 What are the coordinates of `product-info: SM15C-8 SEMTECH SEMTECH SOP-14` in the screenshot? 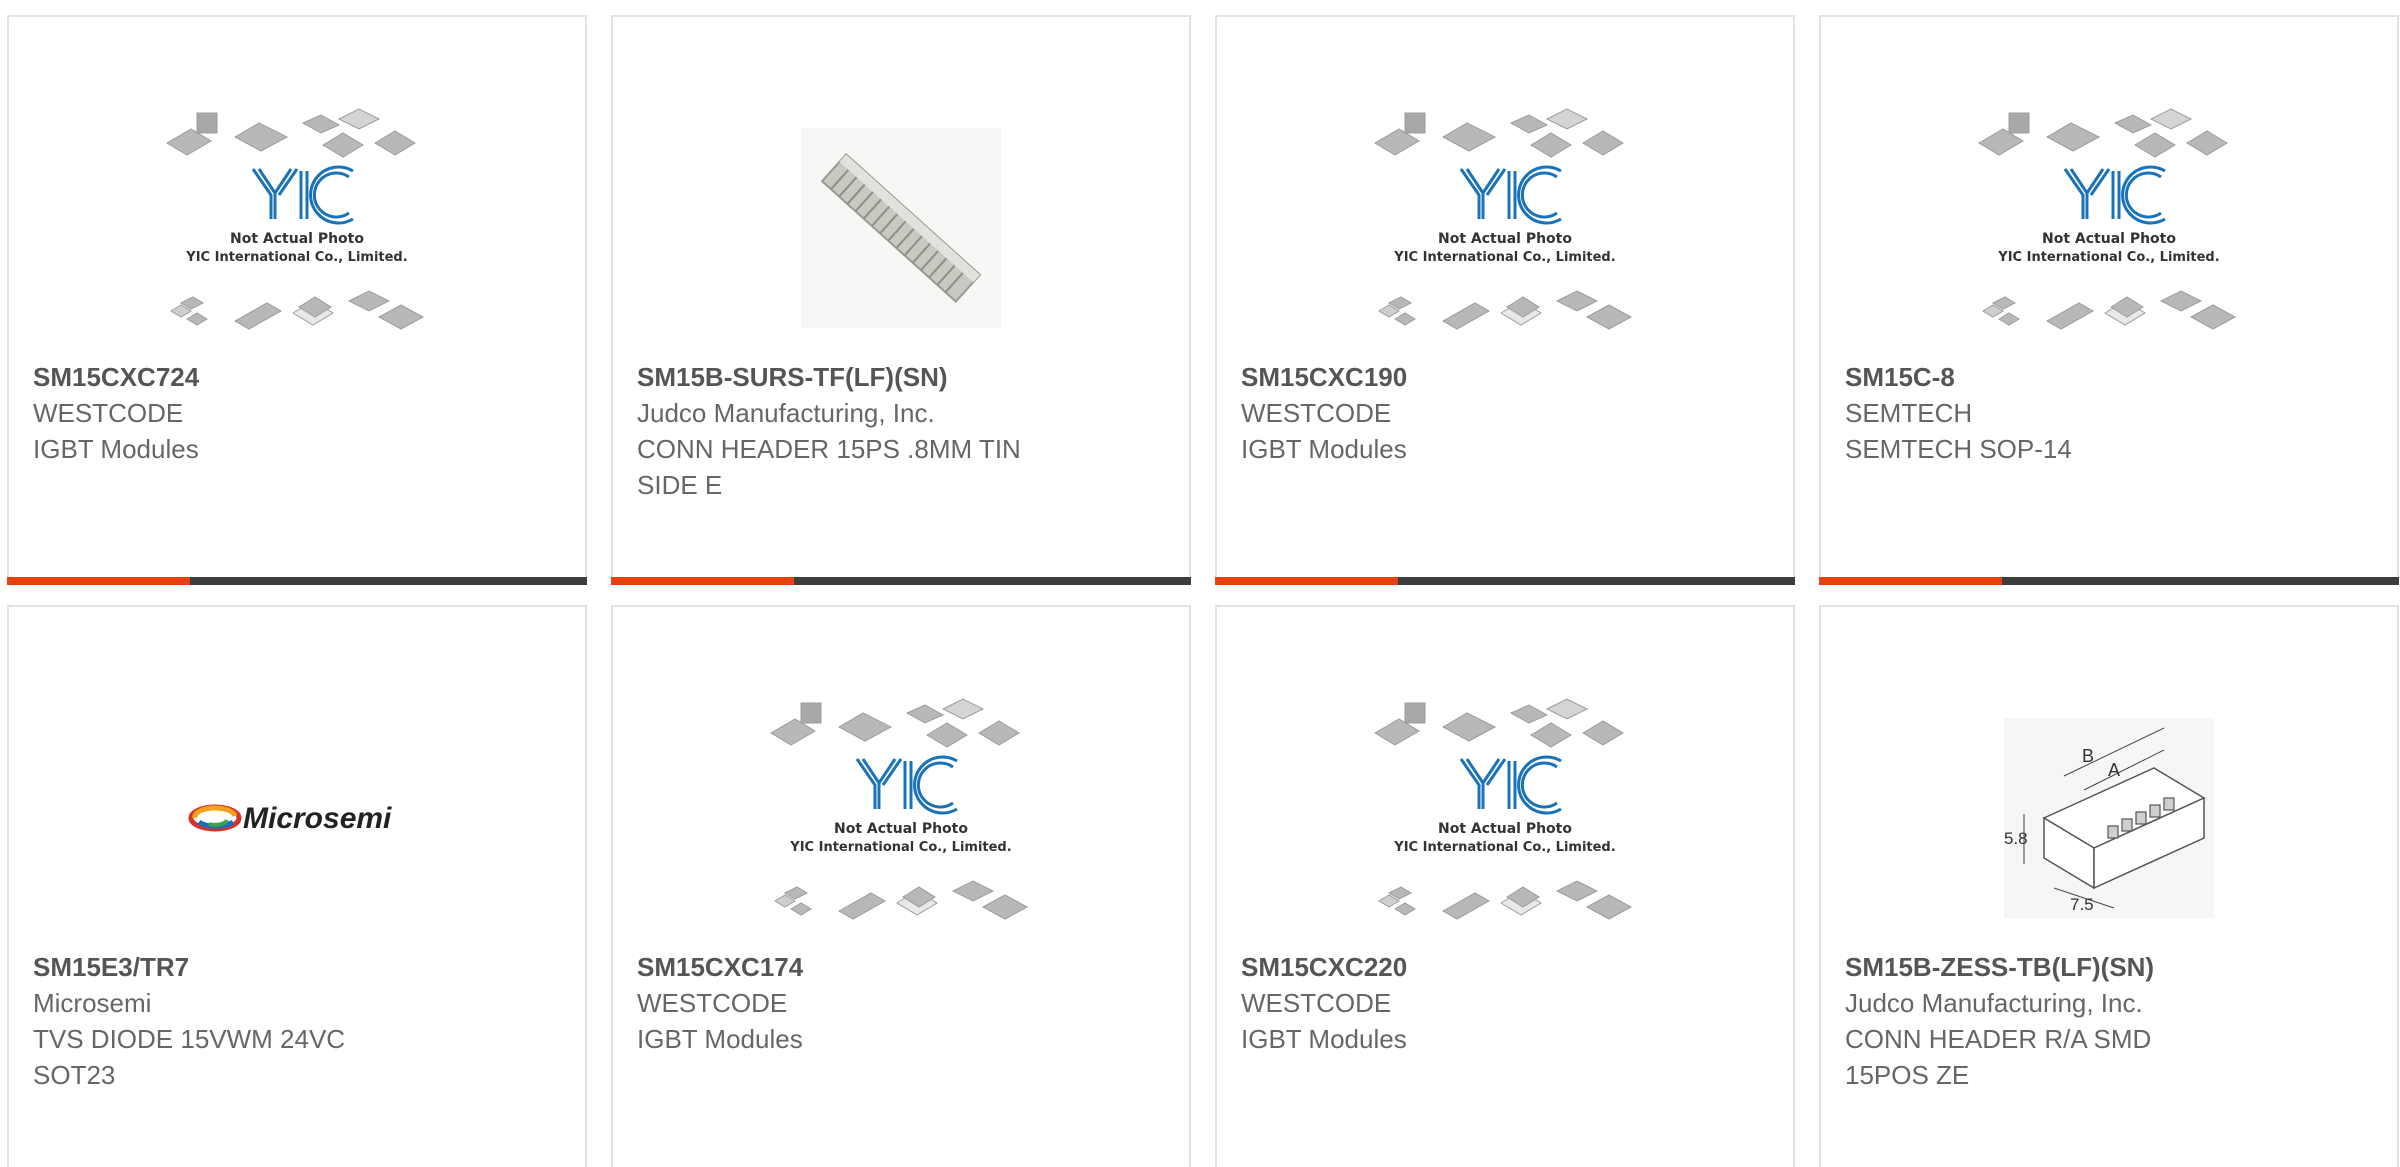 It's located at (2109, 413).